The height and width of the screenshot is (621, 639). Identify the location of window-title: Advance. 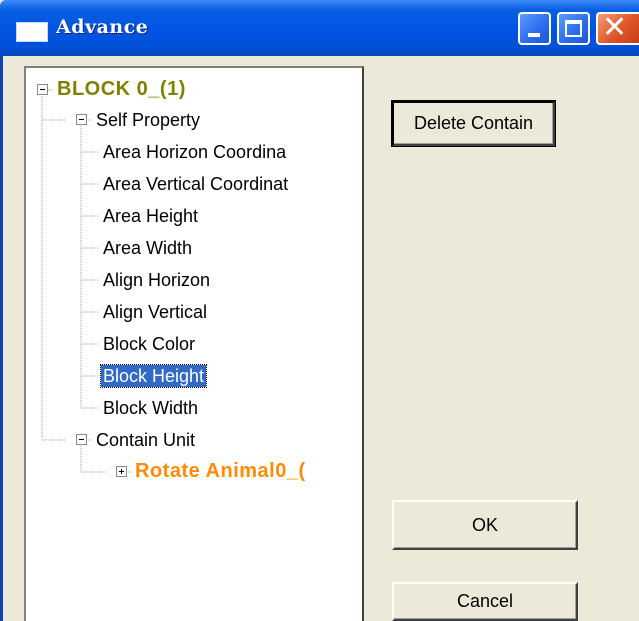
(102, 27).